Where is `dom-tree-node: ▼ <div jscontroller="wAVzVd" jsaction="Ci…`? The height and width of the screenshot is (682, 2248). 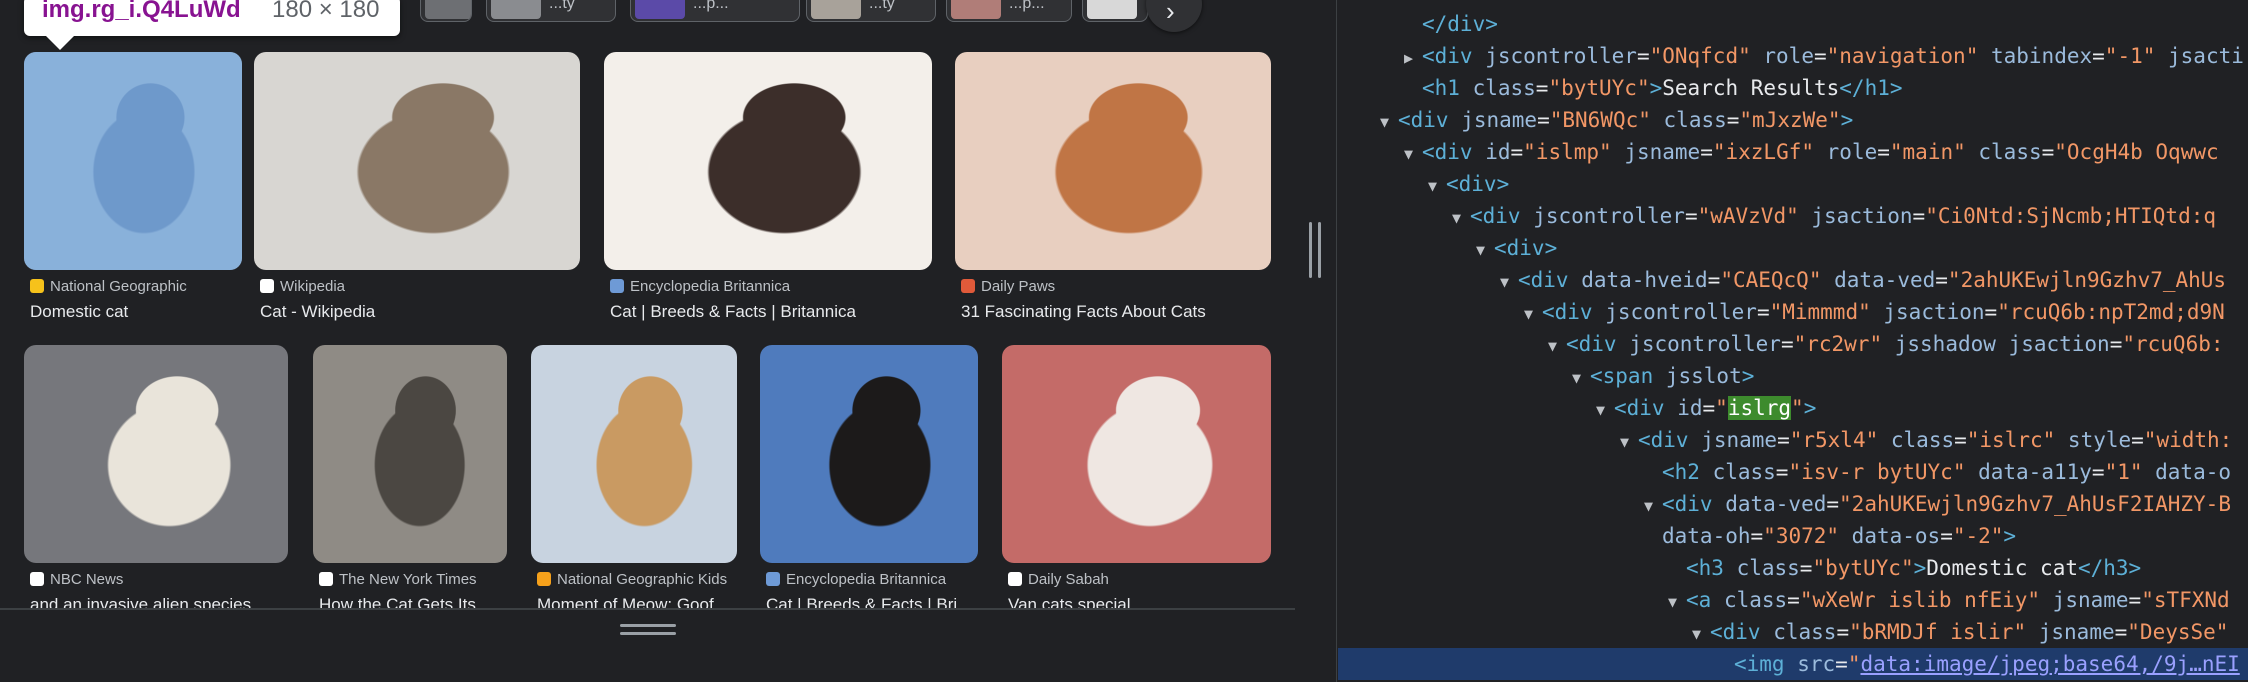
dom-tree-node: ▼ <div jscontroller="wAVzVd" jsaction="Ci… is located at coordinates (1793, 216).